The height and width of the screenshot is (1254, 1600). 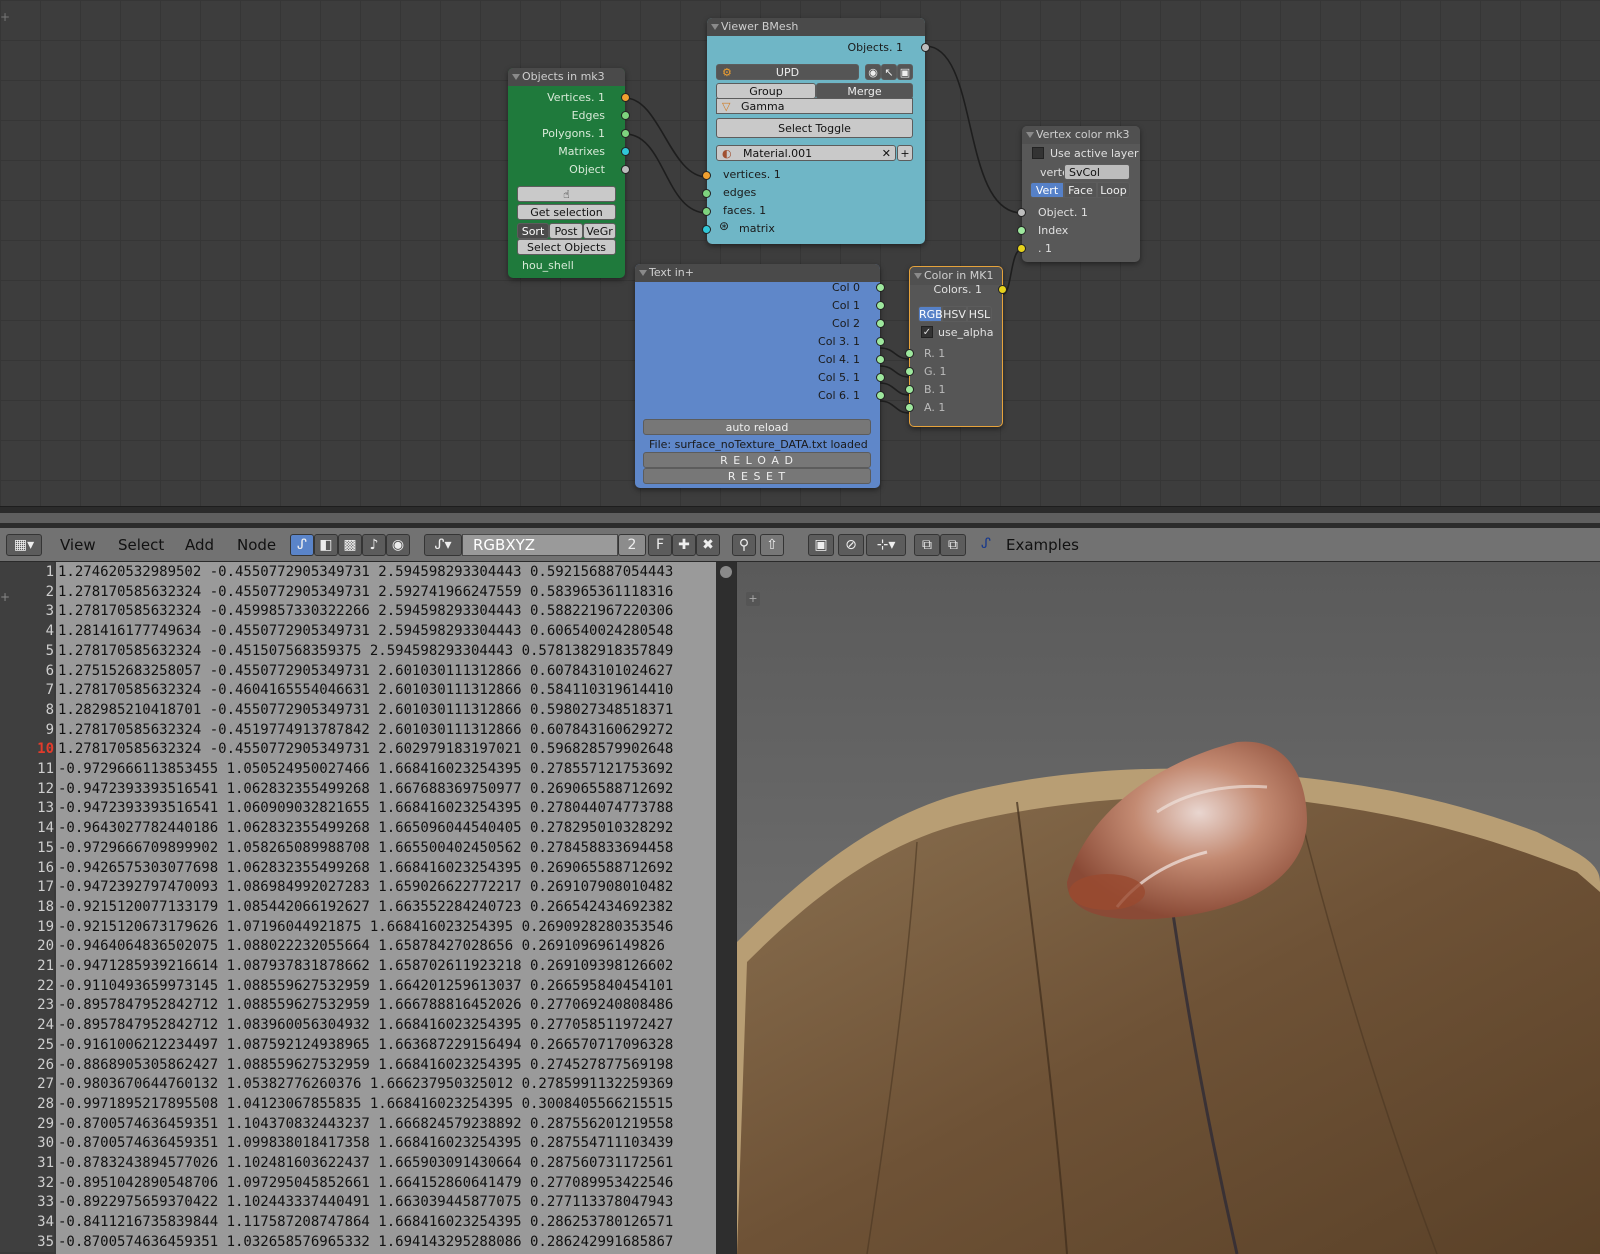 What do you see at coordinates (821, 545) in the screenshot?
I see `backdrop-icon: ▣` at bounding box center [821, 545].